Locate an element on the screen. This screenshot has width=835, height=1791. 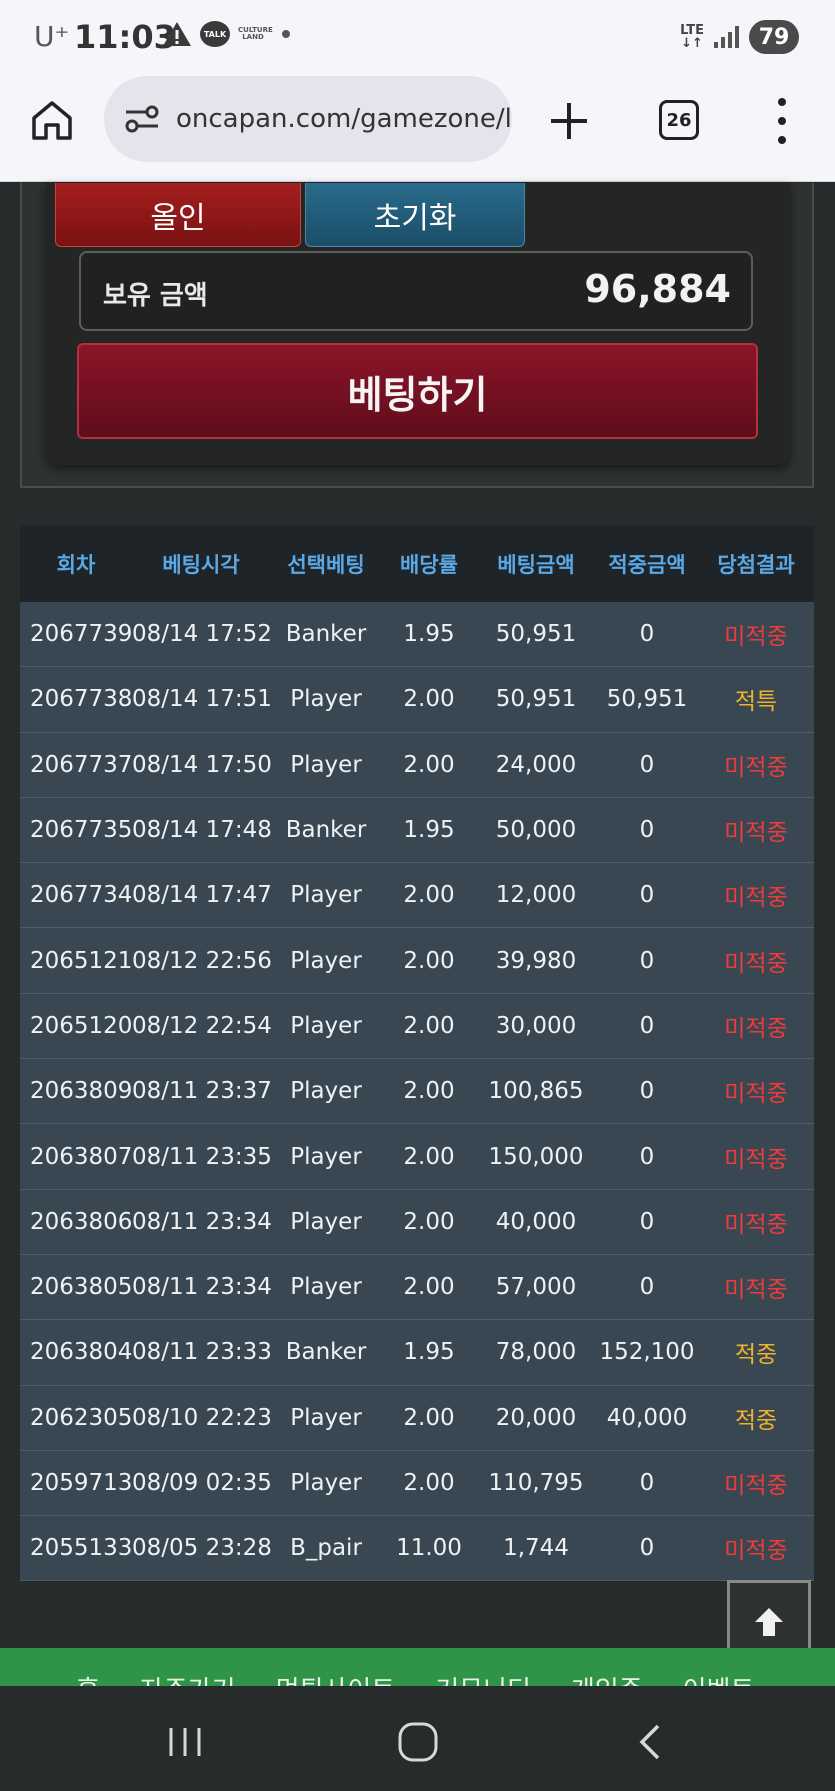
address-bar: oncapan.com/gamezone/l is located at coordinates (308, 119).